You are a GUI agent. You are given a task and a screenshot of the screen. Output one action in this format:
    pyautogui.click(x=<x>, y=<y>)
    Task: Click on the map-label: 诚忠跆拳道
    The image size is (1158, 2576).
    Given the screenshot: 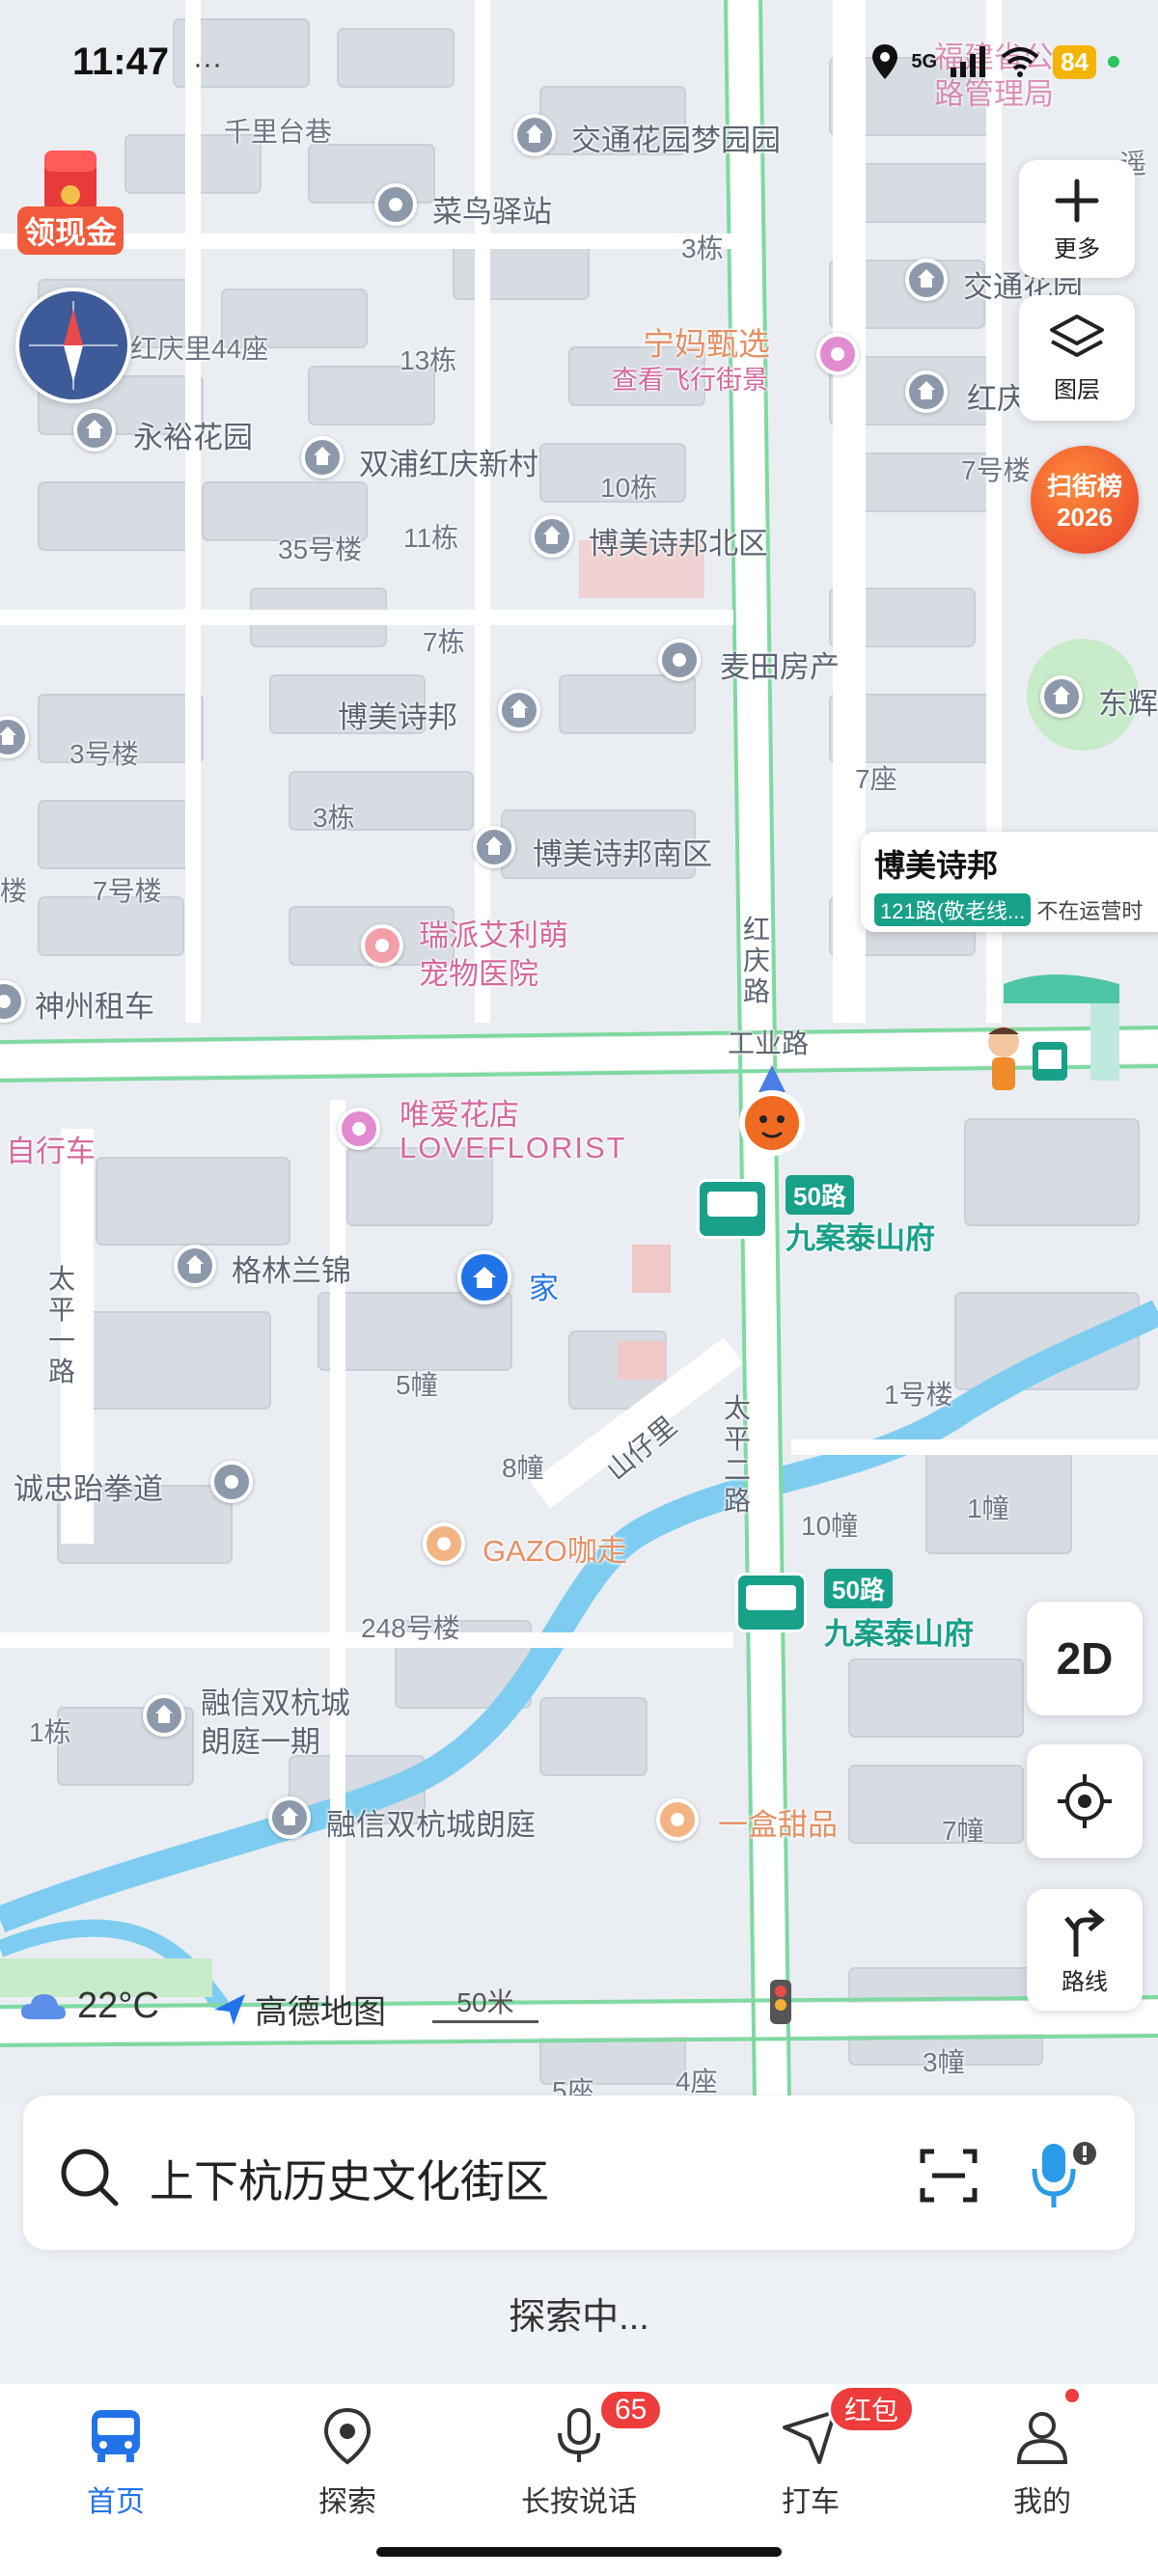 What is the action you would take?
    pyautogui.click(x=88, y=1486)
    